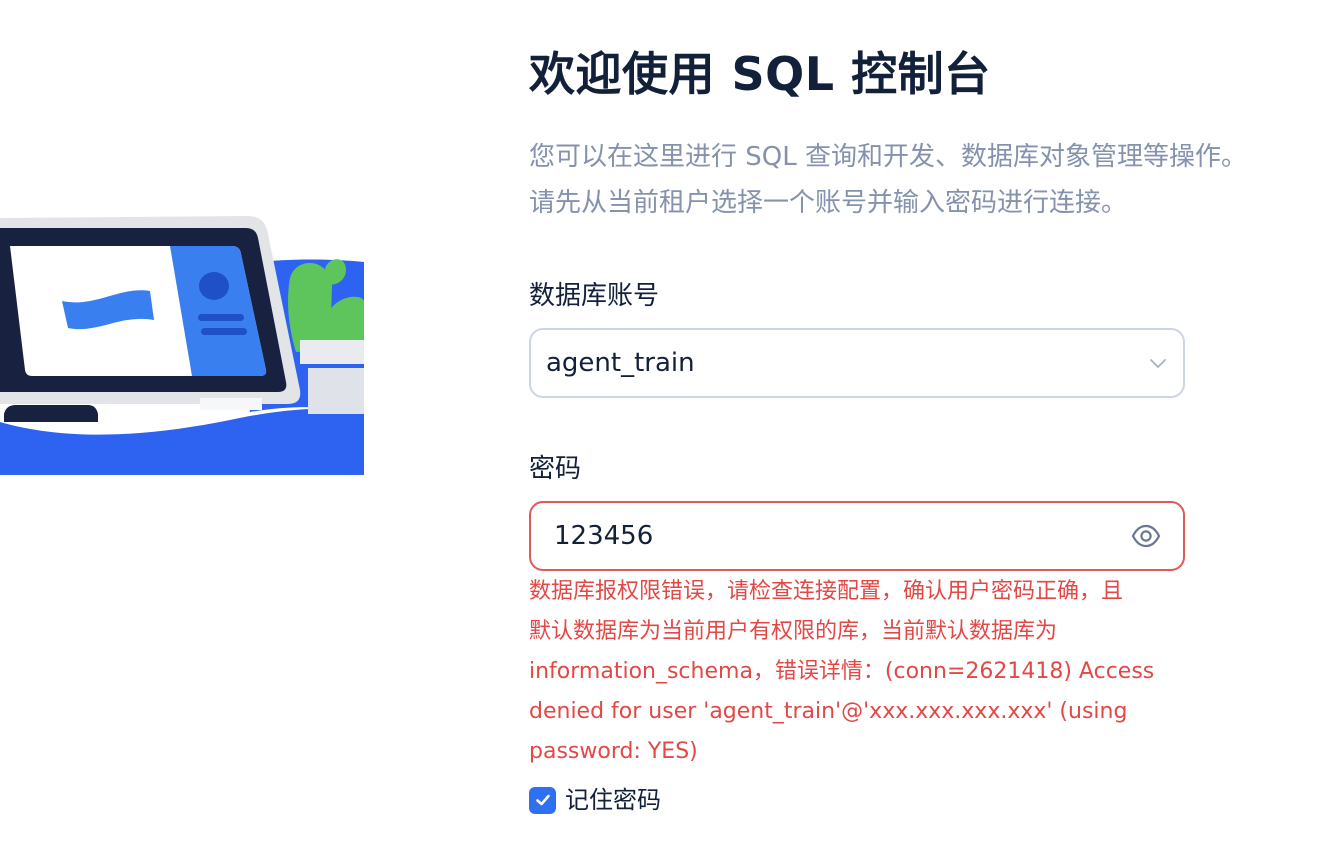  Describe the element at coordinates (1146, 536) in the screenshot. I see `eye-icon` at that location.